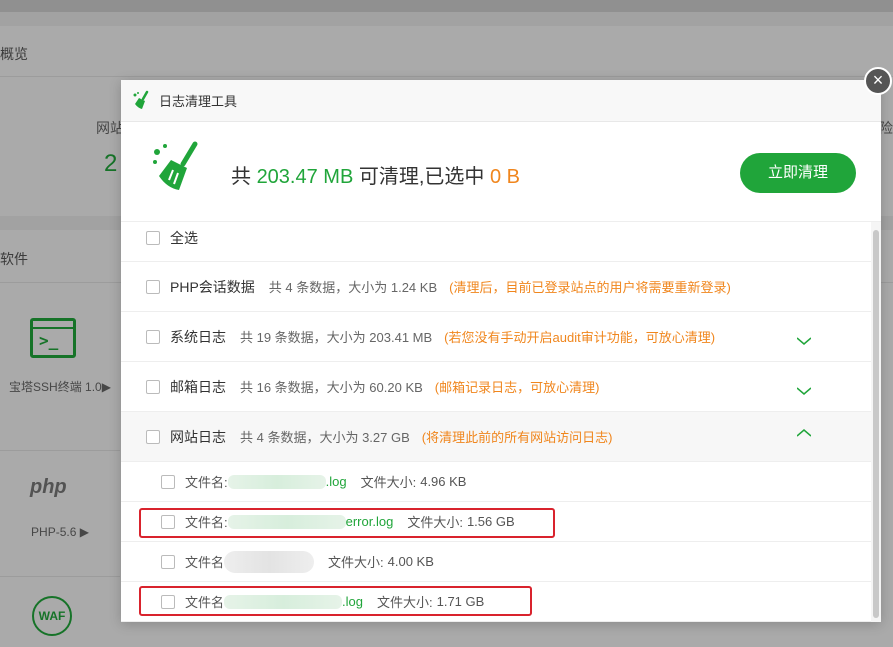 The width and height of the screenshot is (893, 647). I want to click on chevron-up-icon, so click(804, 433).